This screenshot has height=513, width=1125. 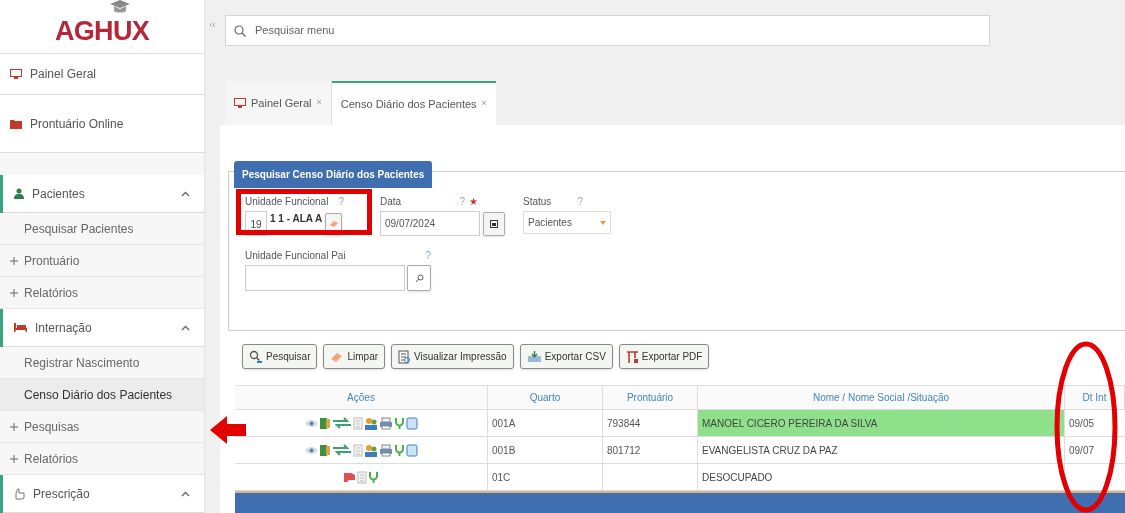 I want to click on toolbar-button: Exportar PDF, so click(x=664, y=356).